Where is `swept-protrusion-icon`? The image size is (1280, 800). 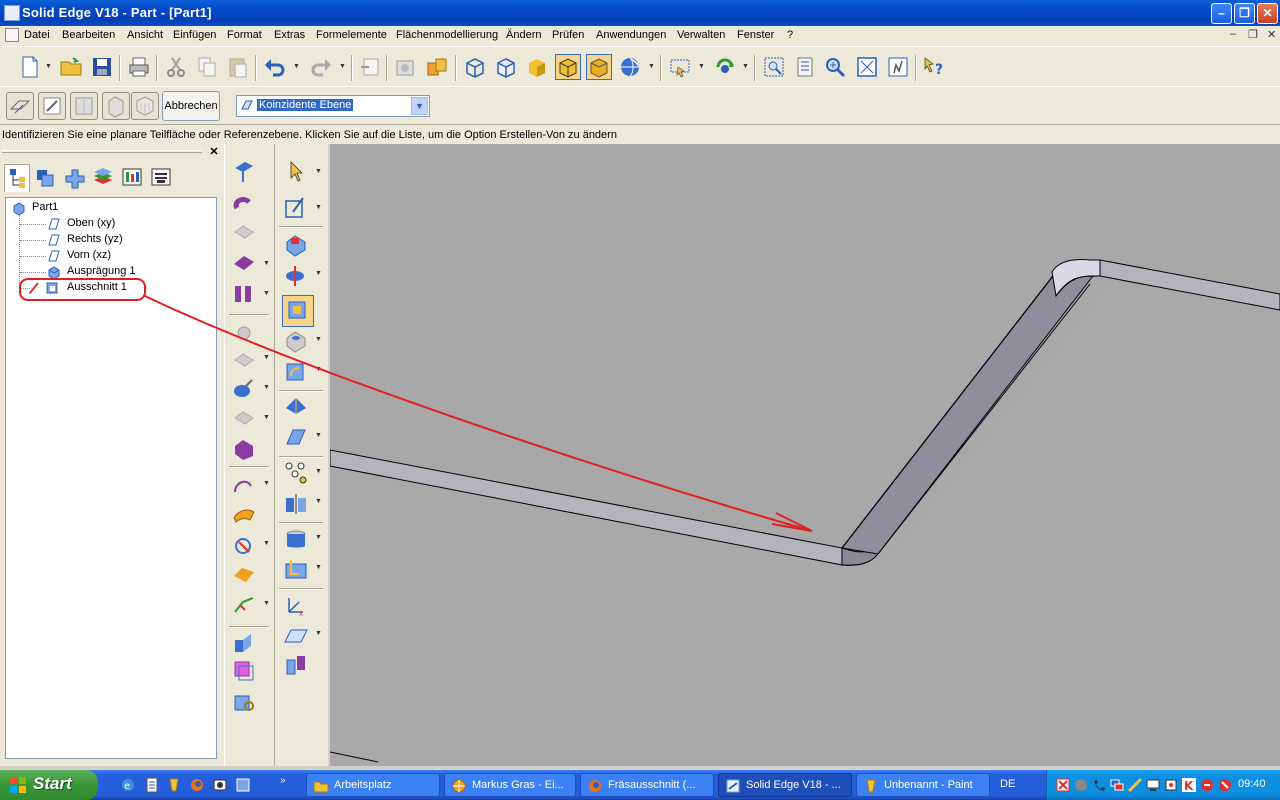 swept-protrusion-icon is located at coordinates (244, 233).